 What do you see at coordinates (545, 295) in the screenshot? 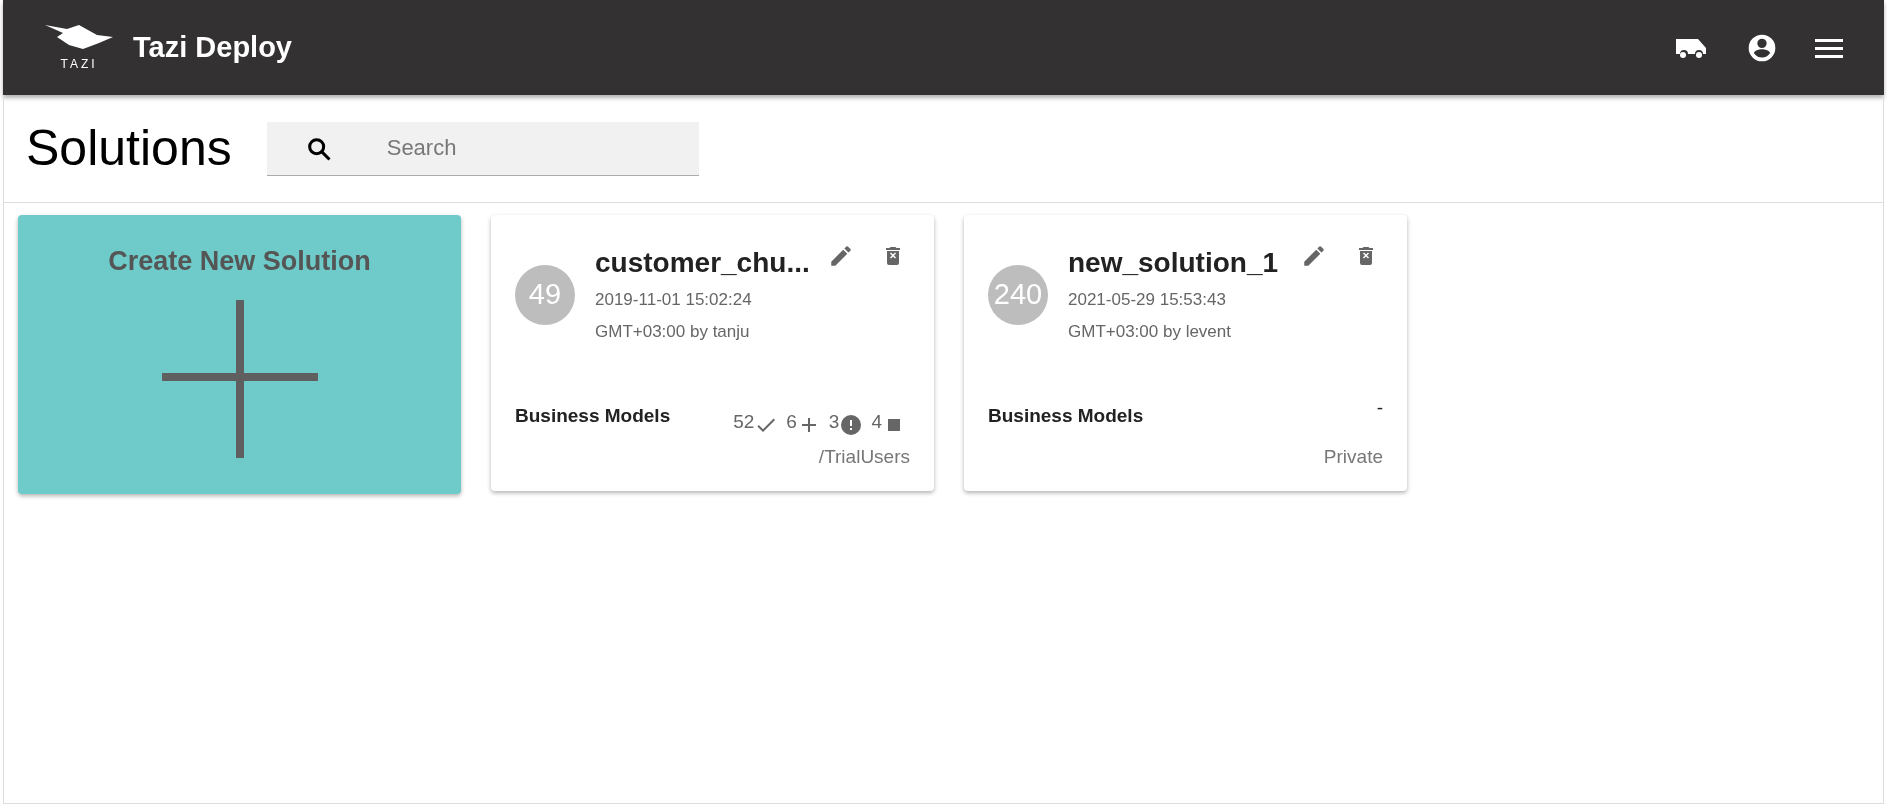
I see `count-badge: 49` at bounding box center [545, 295].